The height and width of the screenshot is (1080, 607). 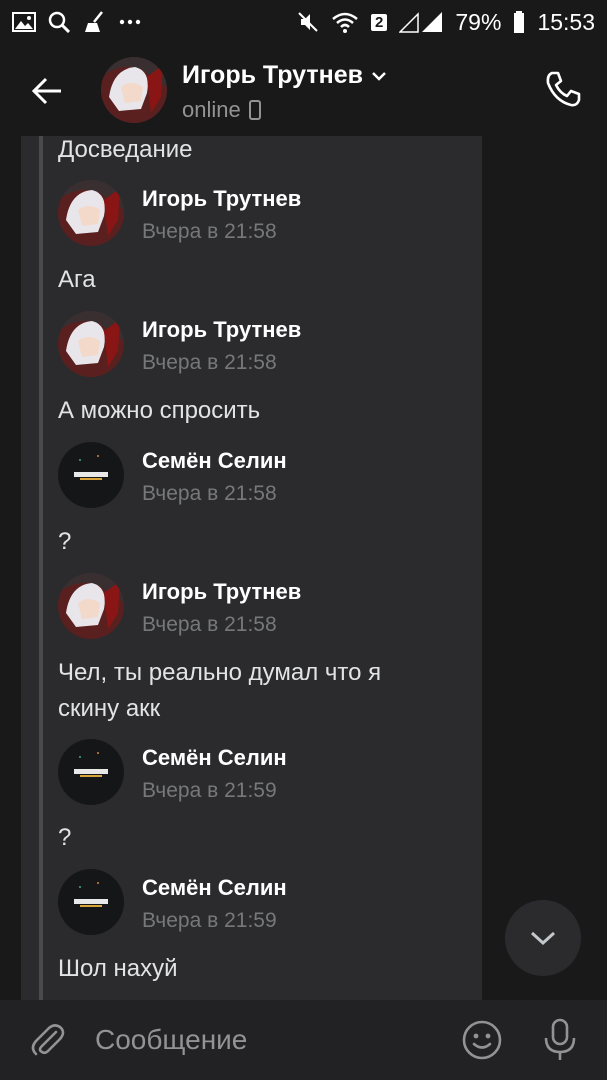 I want to click on message-text: Шол нахуй, so click(x=118, y=968).